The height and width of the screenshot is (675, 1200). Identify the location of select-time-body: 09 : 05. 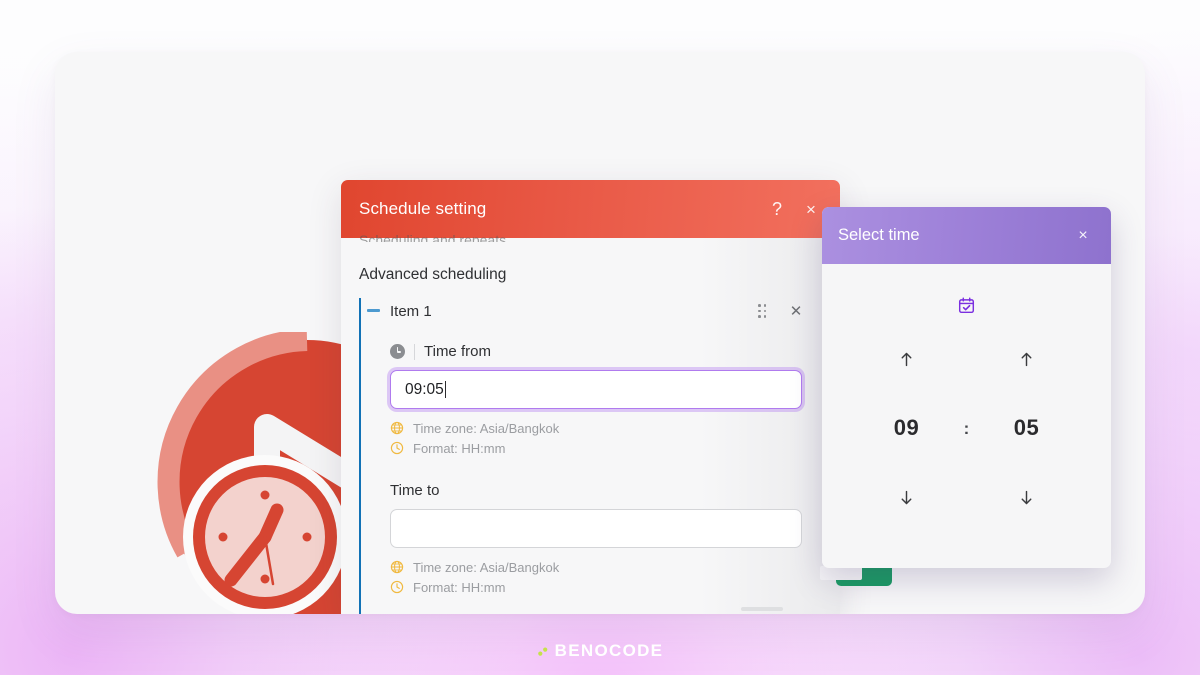
(966, 416).